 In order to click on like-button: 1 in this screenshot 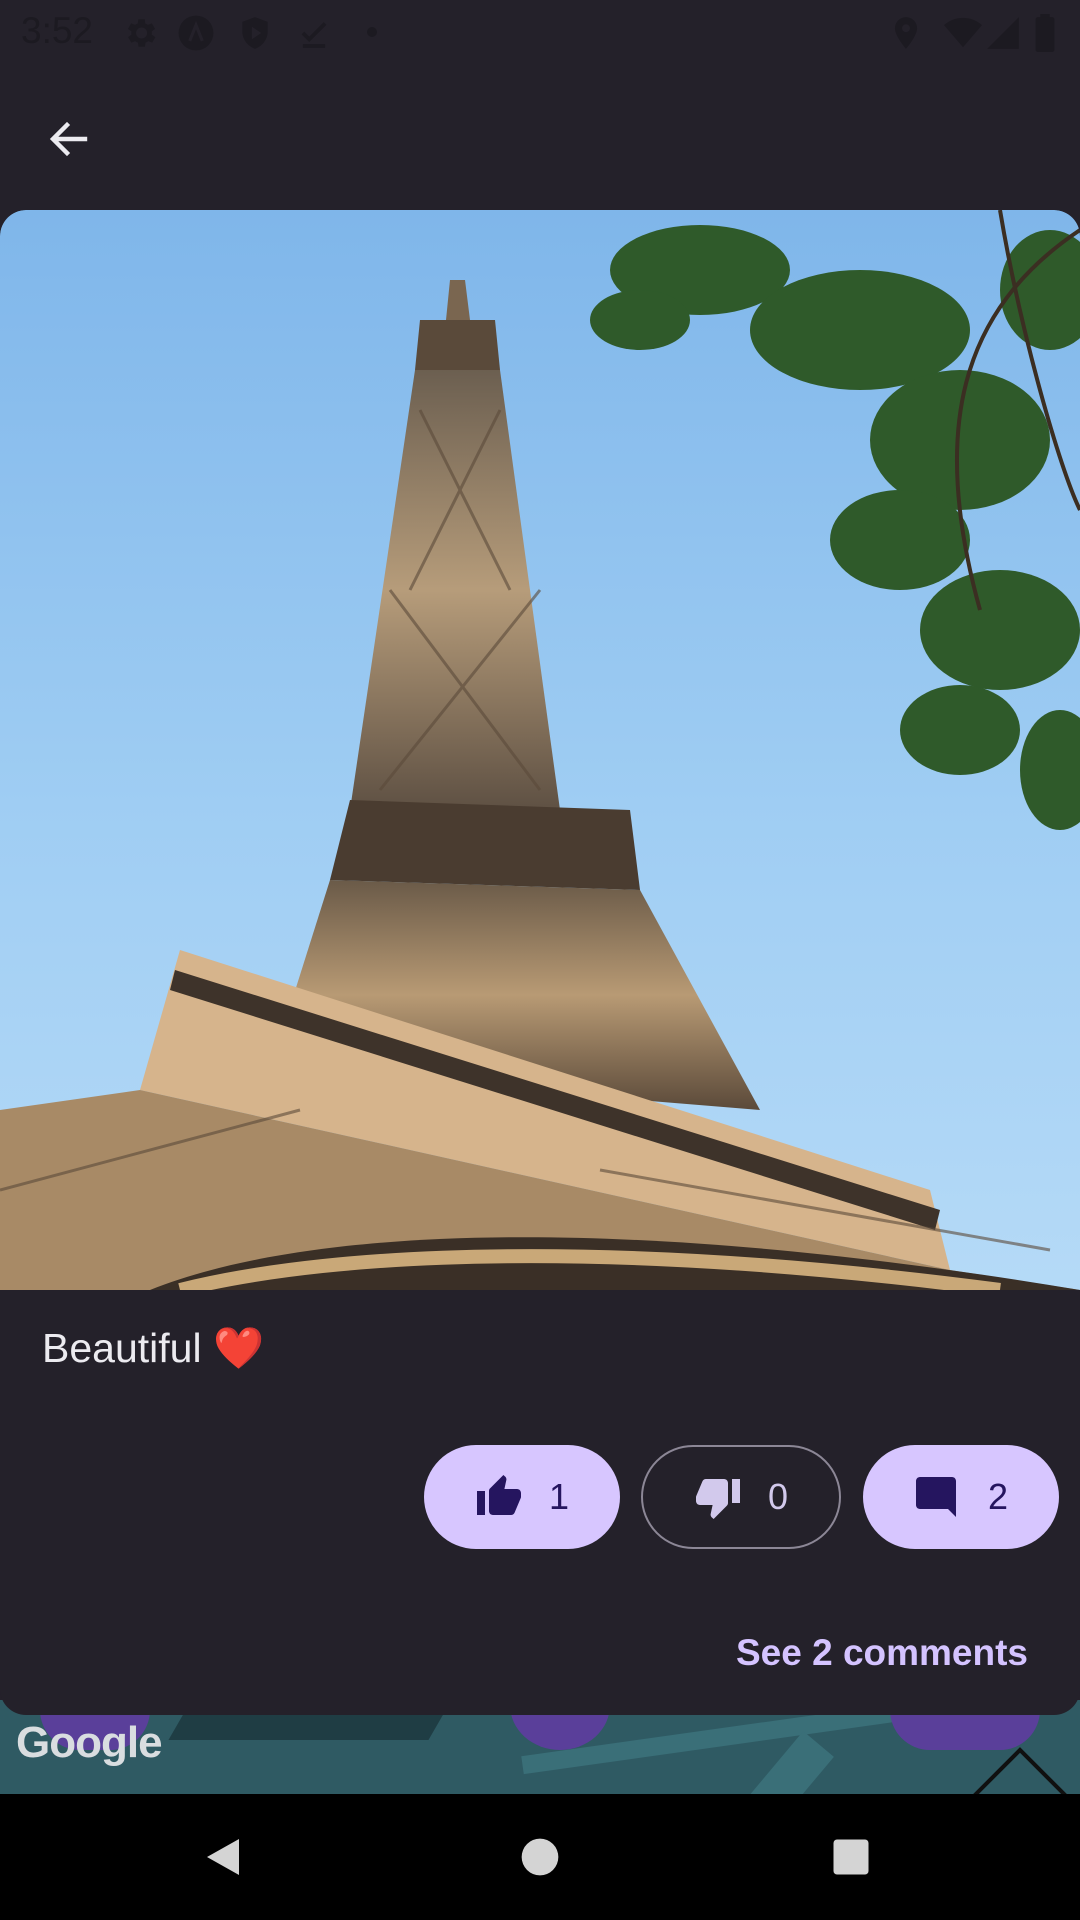, I will do `click(522, 1497)`.